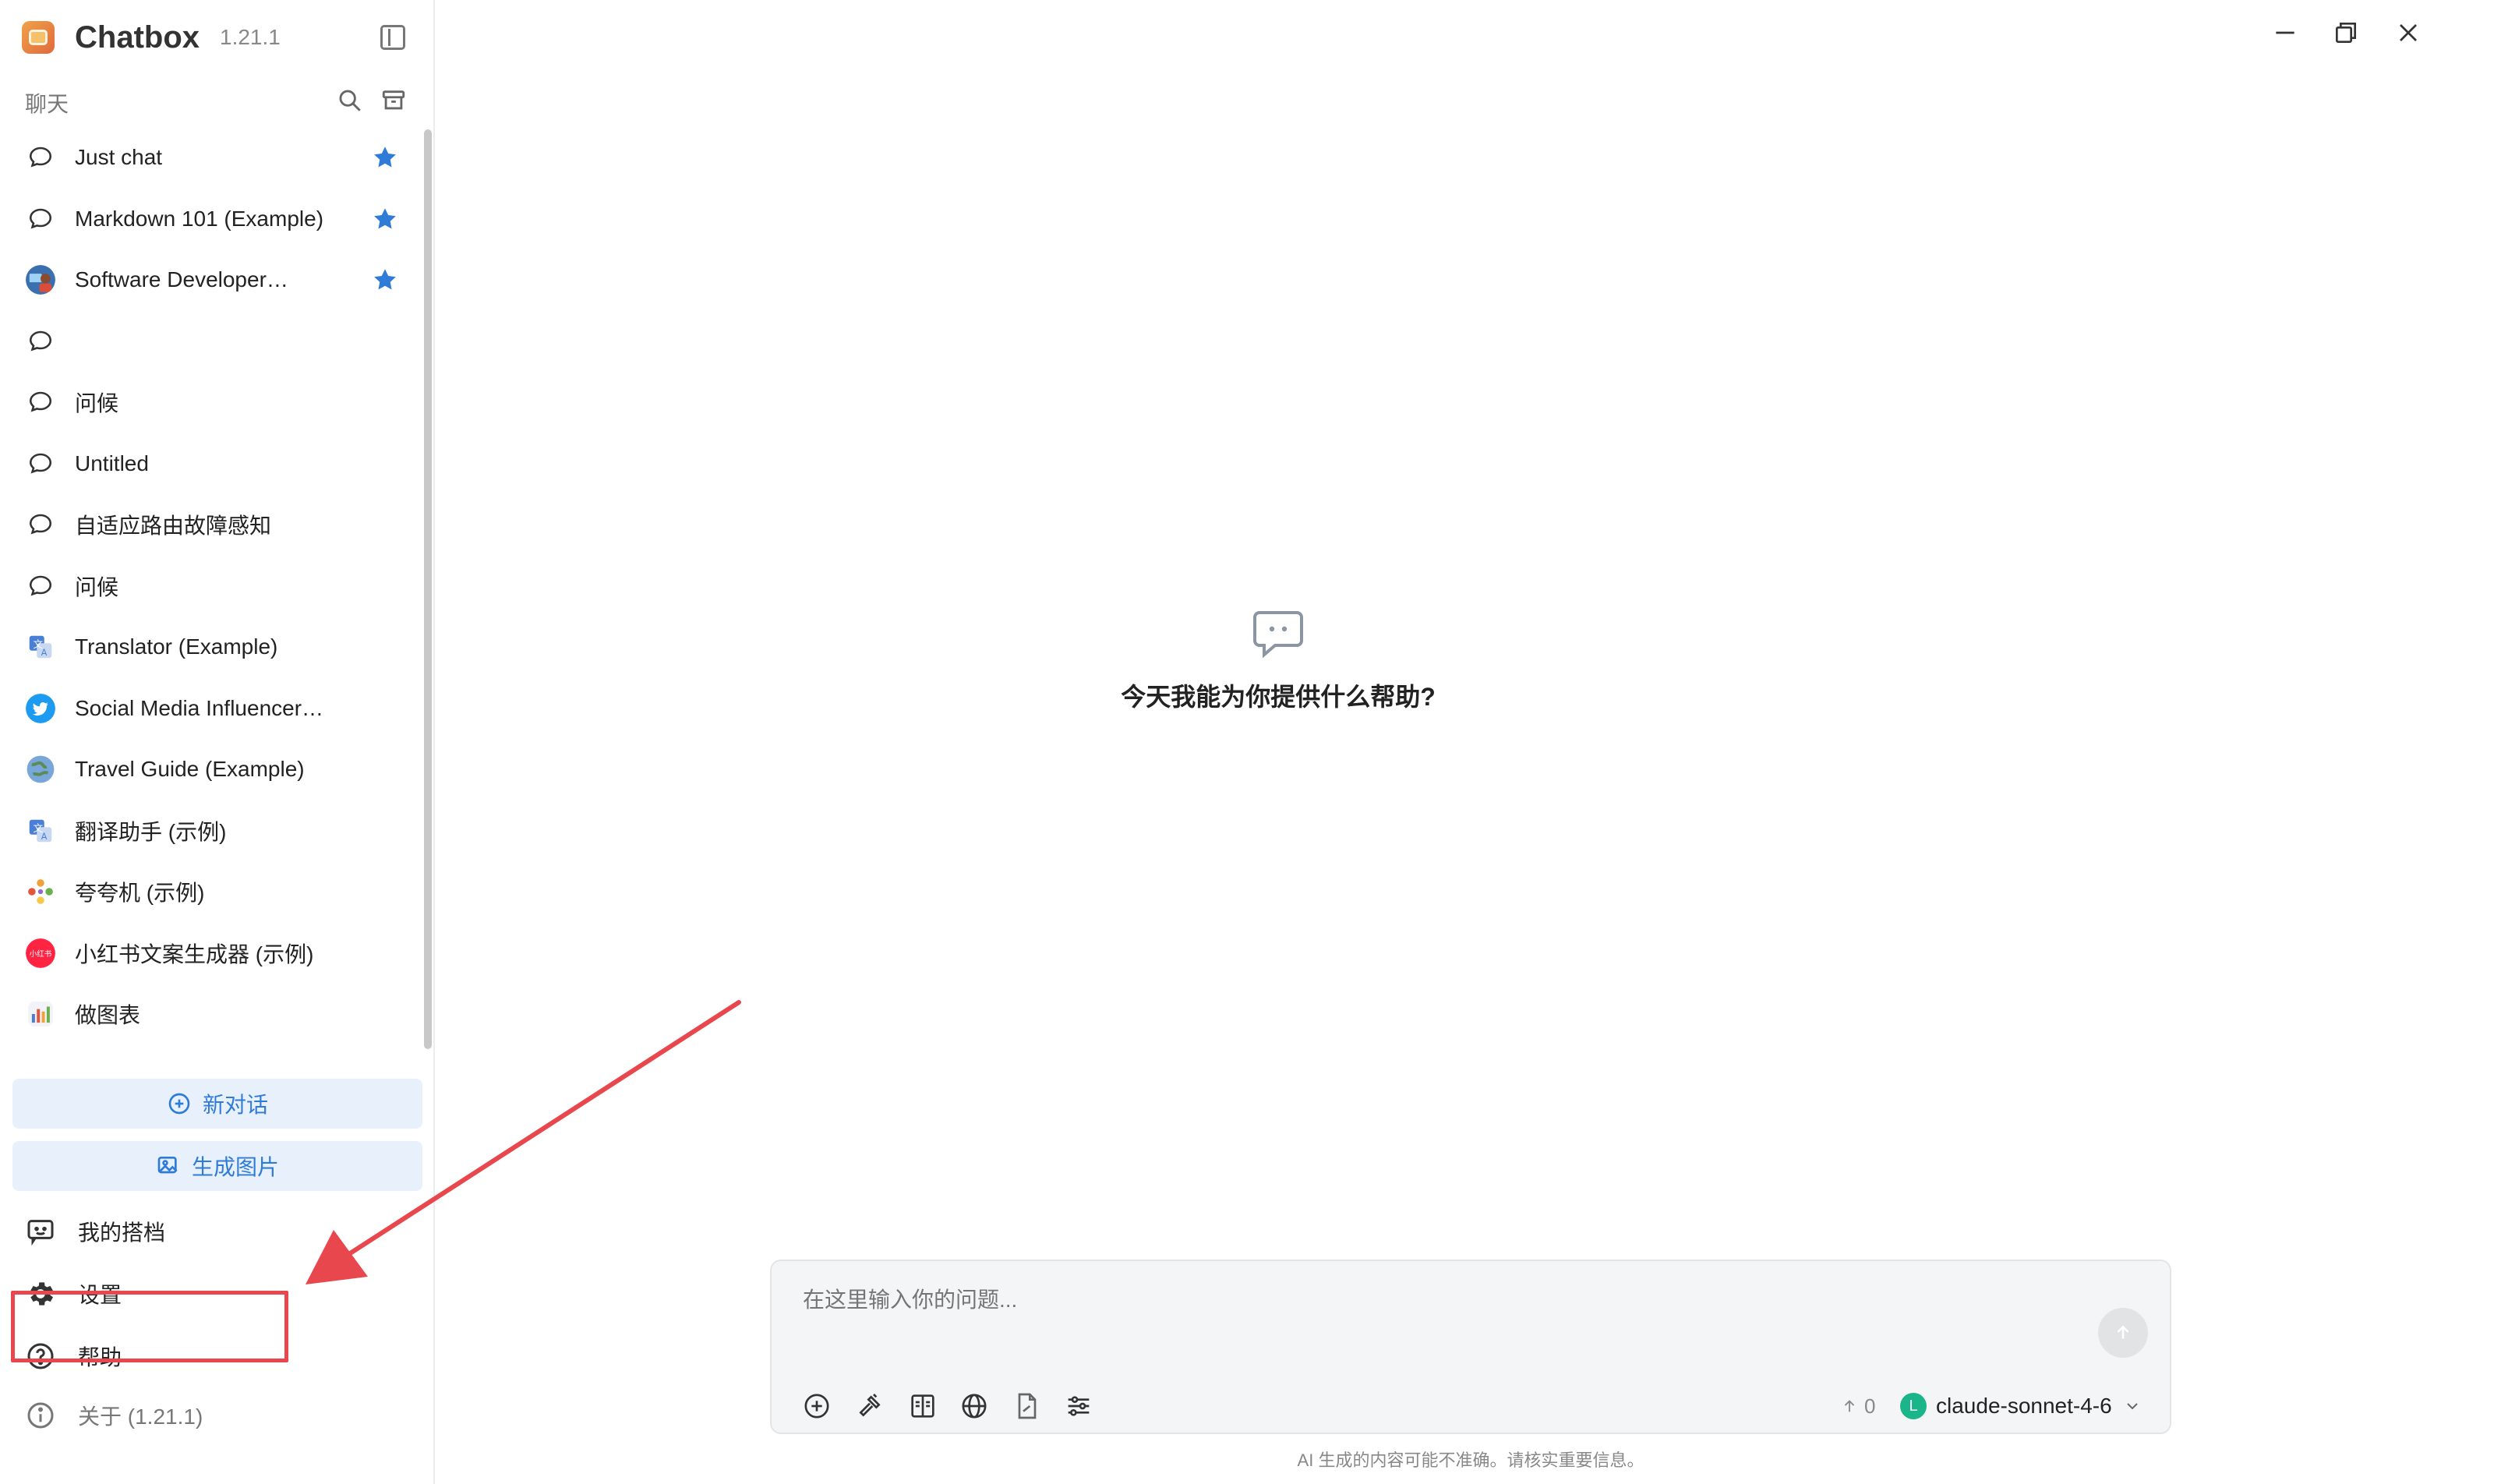 The width and height of the screenshot is (2494, 1484). I want to click on session-item-label: 自适应路由故障感知, so click(173, 526).